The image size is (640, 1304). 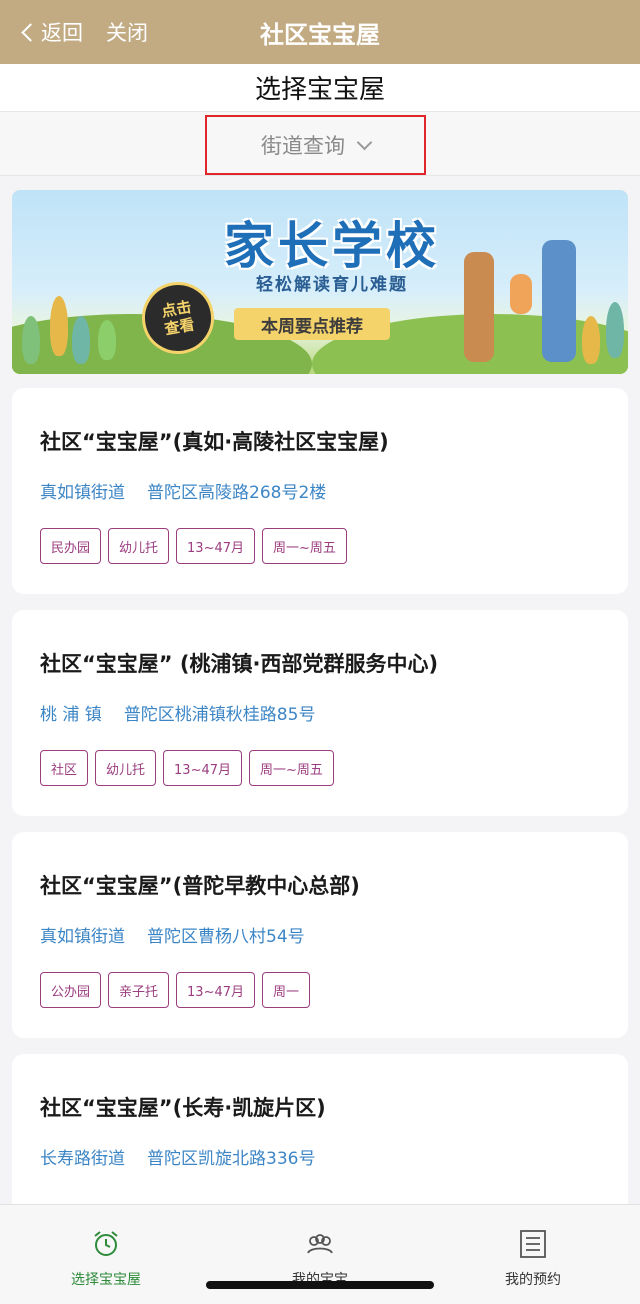 I want to click on card-address: 长寿路街道 普陀区凯旋北路336号, so click(x=177, y=1156).